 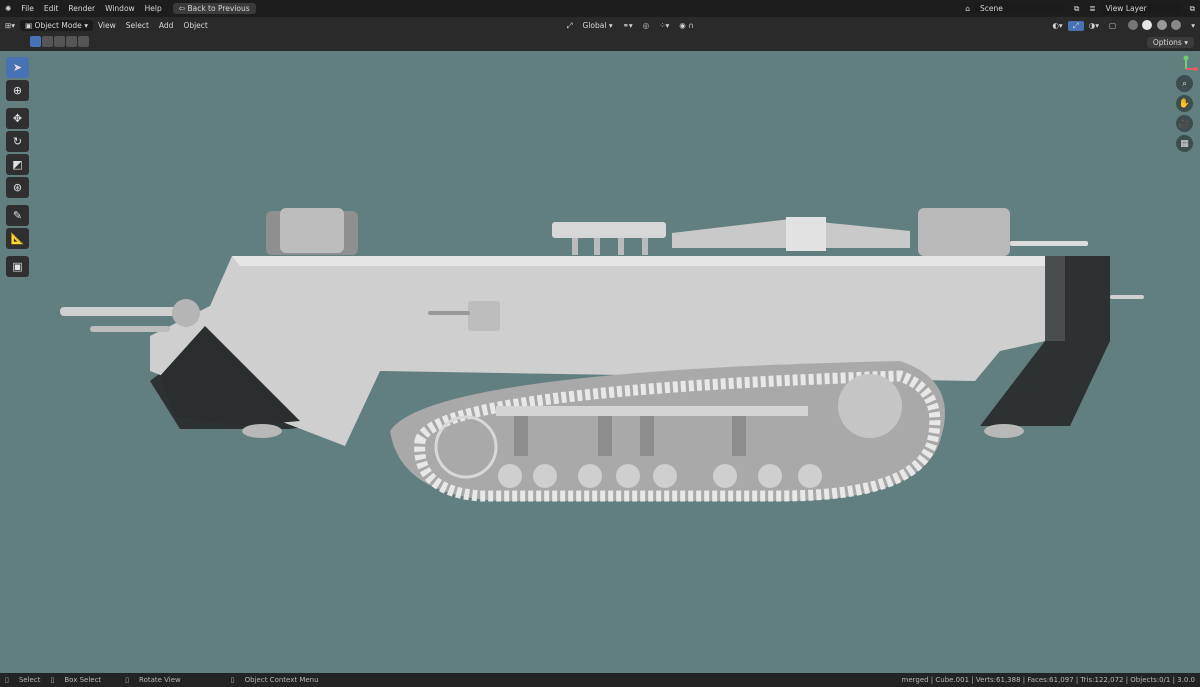 What do you see at coordinates (51, 8) in the screenshot?
I see `menu-edit: Edit` at bounding box center [51, 8].